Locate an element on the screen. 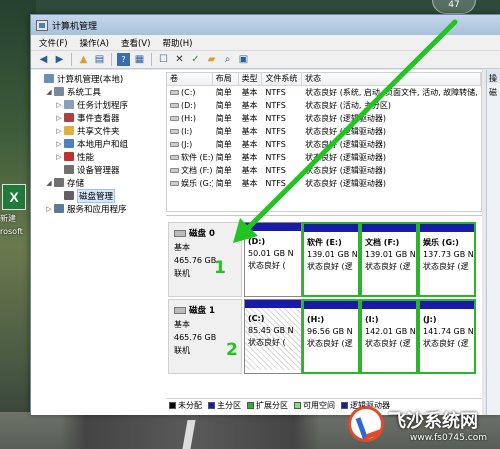 The image size is (500, 449). tree-item: 设备管理器 is located at coordinates (99, 169).